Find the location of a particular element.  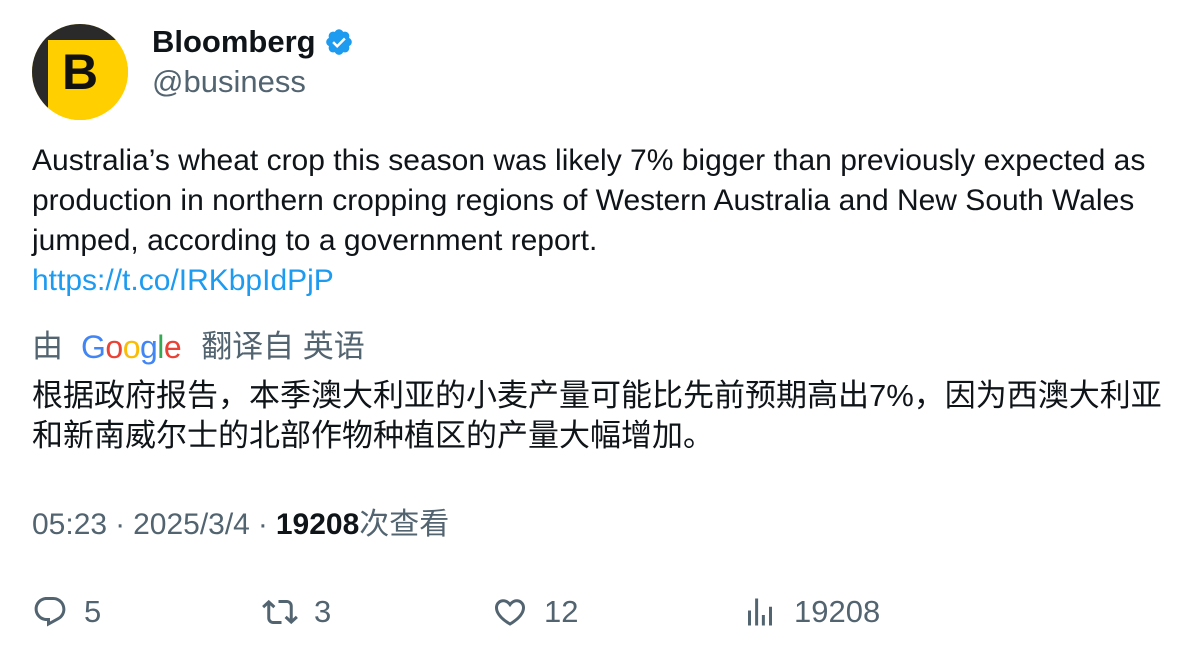

views-count: 19208 is located at coordinates (317, 524).